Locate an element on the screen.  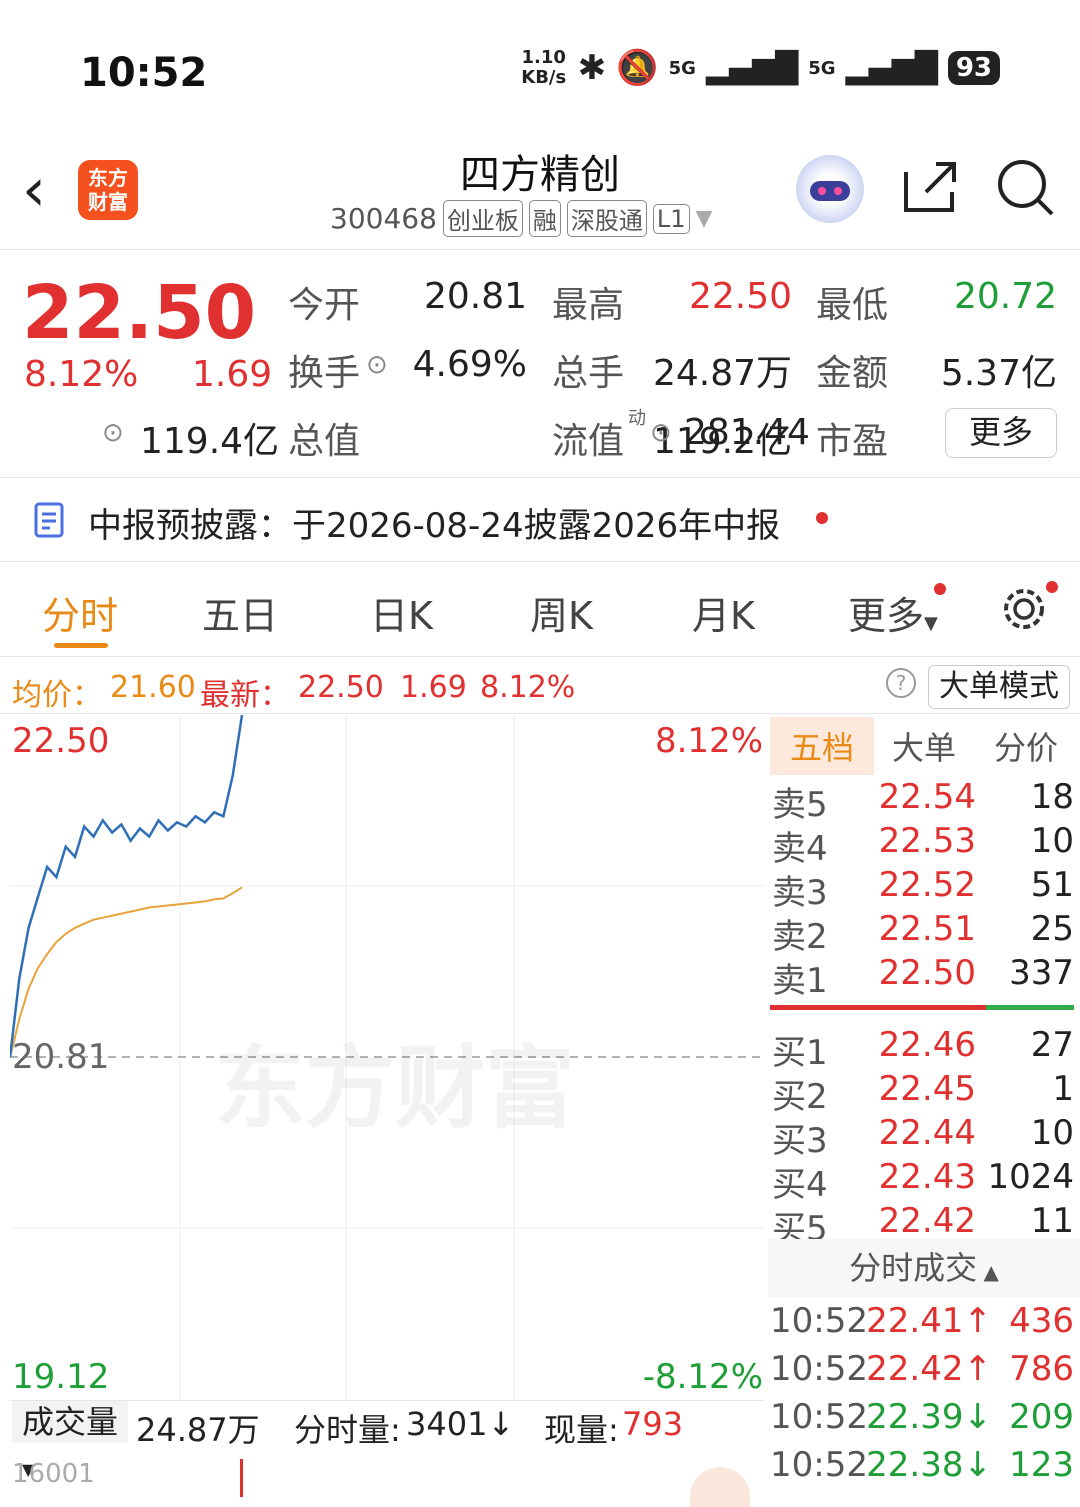
info-icon-total: ⊙ is located at coordinates (113, 433).